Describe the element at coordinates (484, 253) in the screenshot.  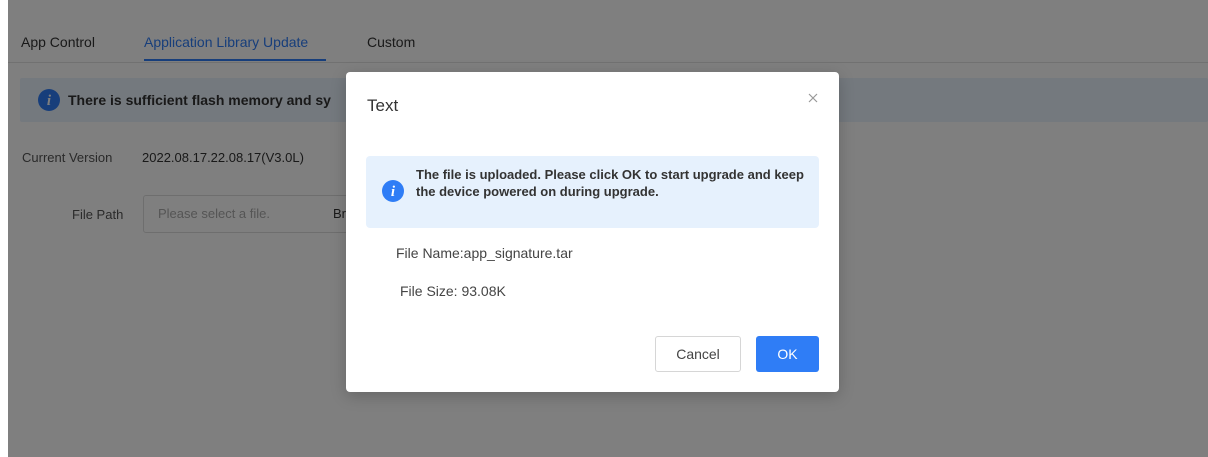
I see `file-name: File Name:app_signature.tar` at that location.